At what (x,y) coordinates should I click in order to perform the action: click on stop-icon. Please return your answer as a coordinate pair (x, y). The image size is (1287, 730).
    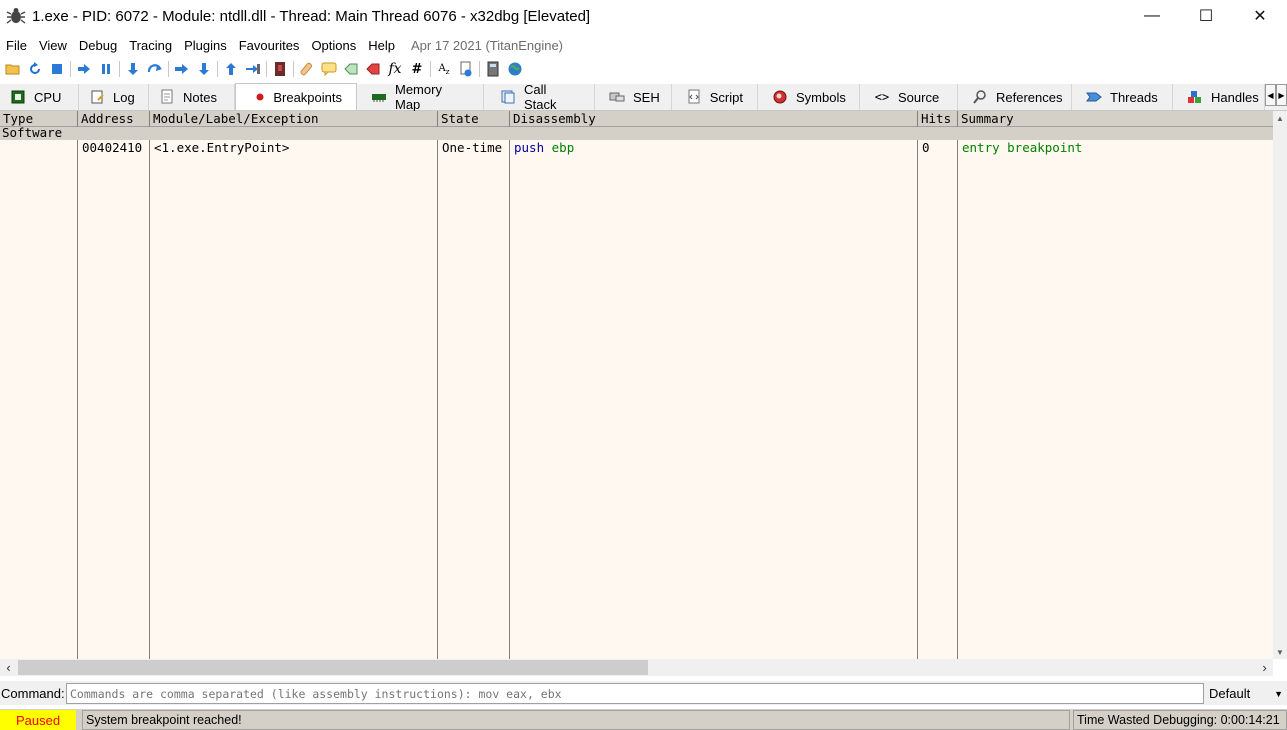
    Looking at the image, I should click on (57, 69).